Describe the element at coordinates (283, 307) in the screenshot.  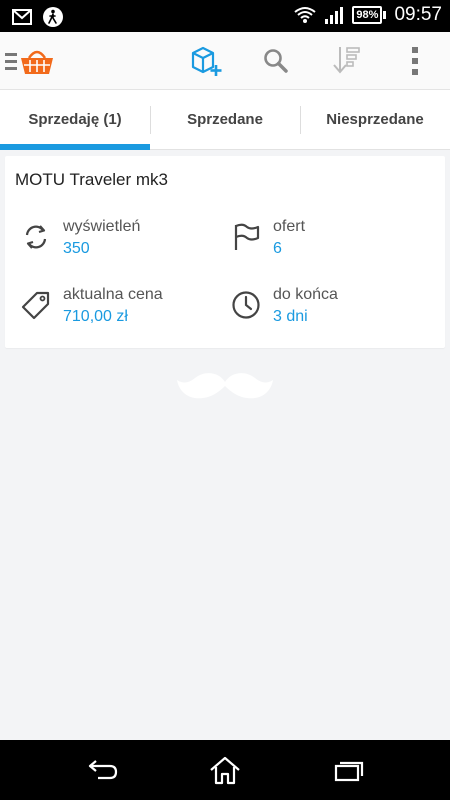
I see `time-left-stat: do końca 3 dni` at that location.